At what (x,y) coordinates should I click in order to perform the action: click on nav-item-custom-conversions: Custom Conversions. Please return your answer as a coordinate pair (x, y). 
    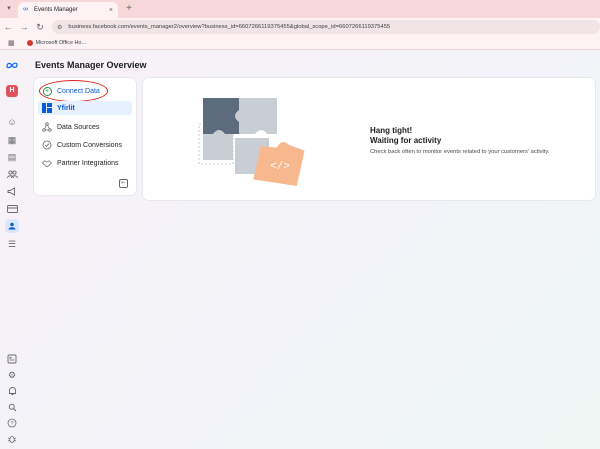
    Looking at the image, I should click on (85, 145).